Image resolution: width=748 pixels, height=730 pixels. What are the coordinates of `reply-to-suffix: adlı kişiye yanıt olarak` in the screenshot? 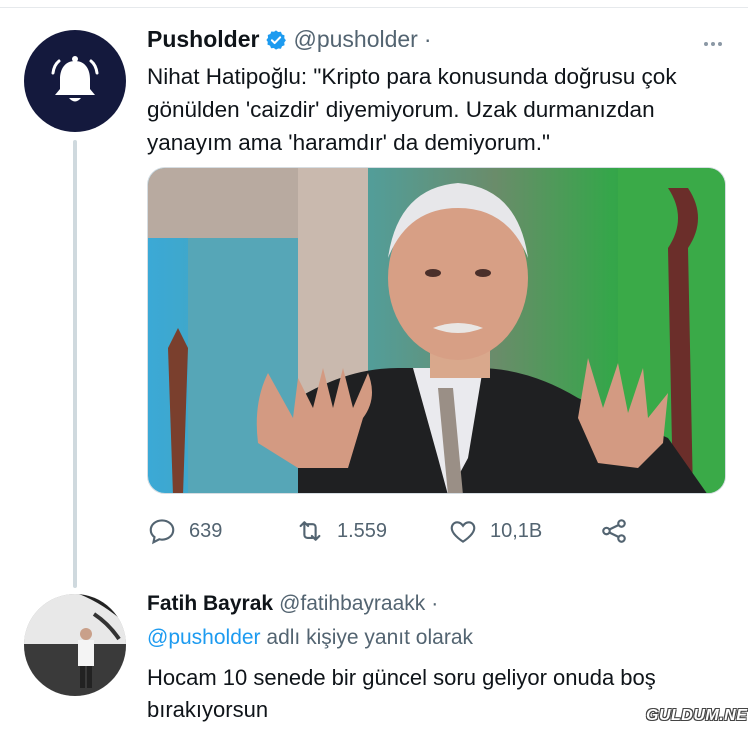 It's located at (366, 637).